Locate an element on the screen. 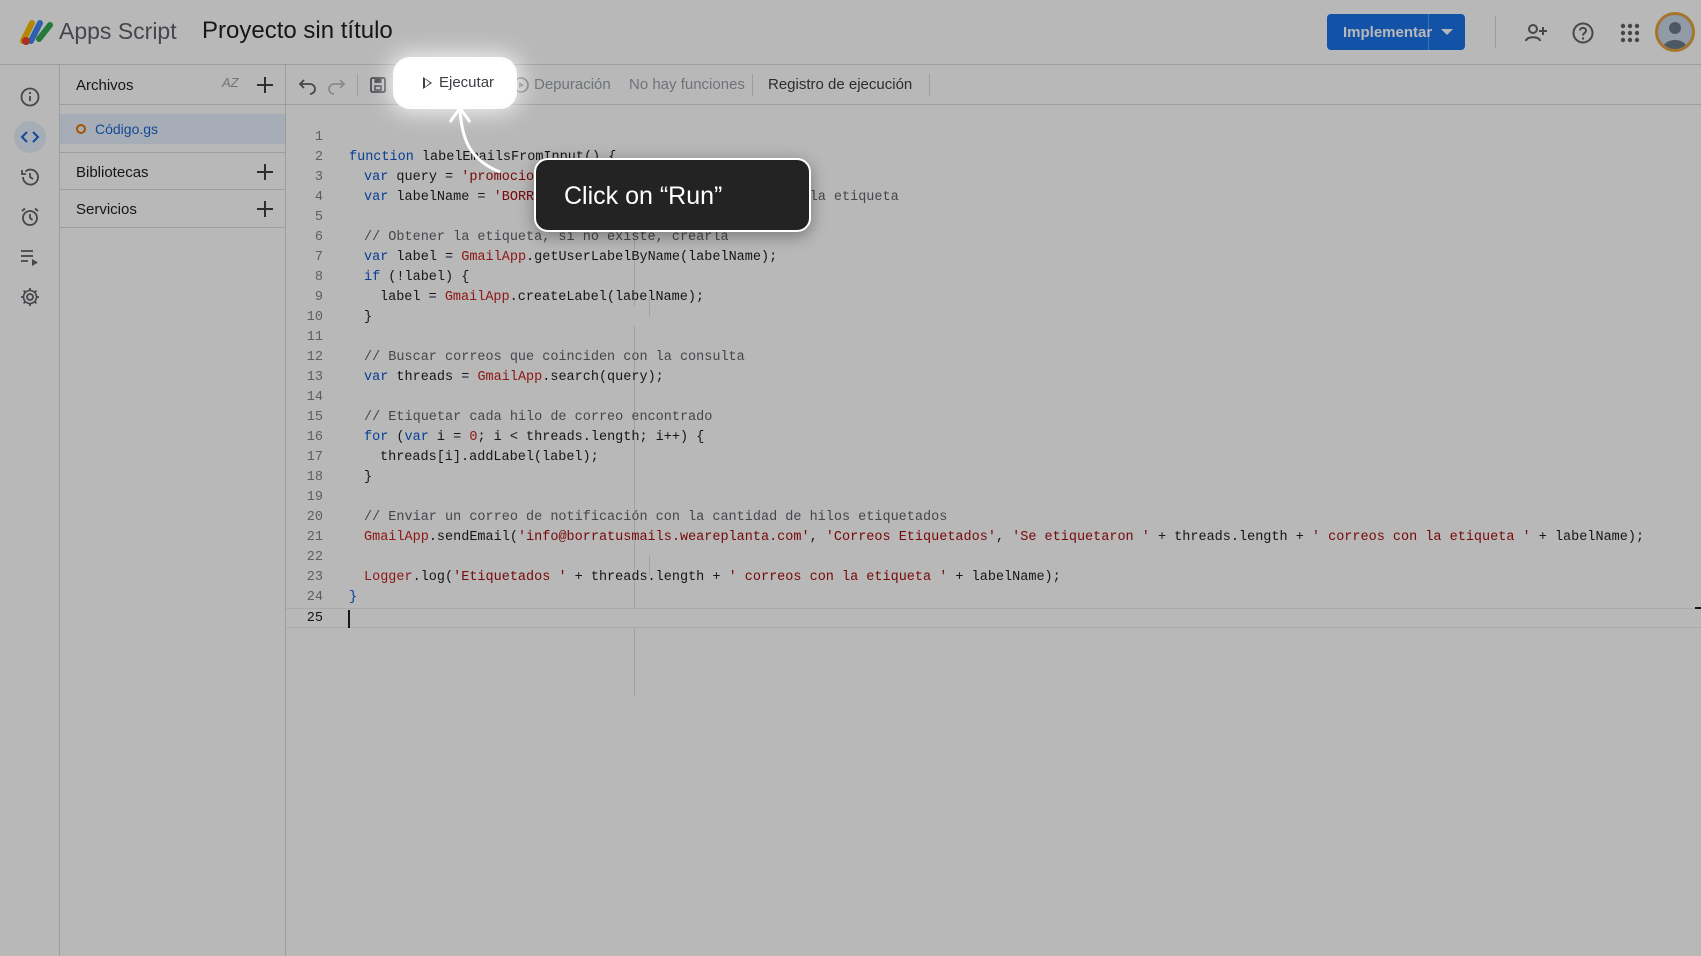 The width and height of the screenshot is (1701, 956). libraries-label: Bibliotecas is located at coordinates (112, 172).